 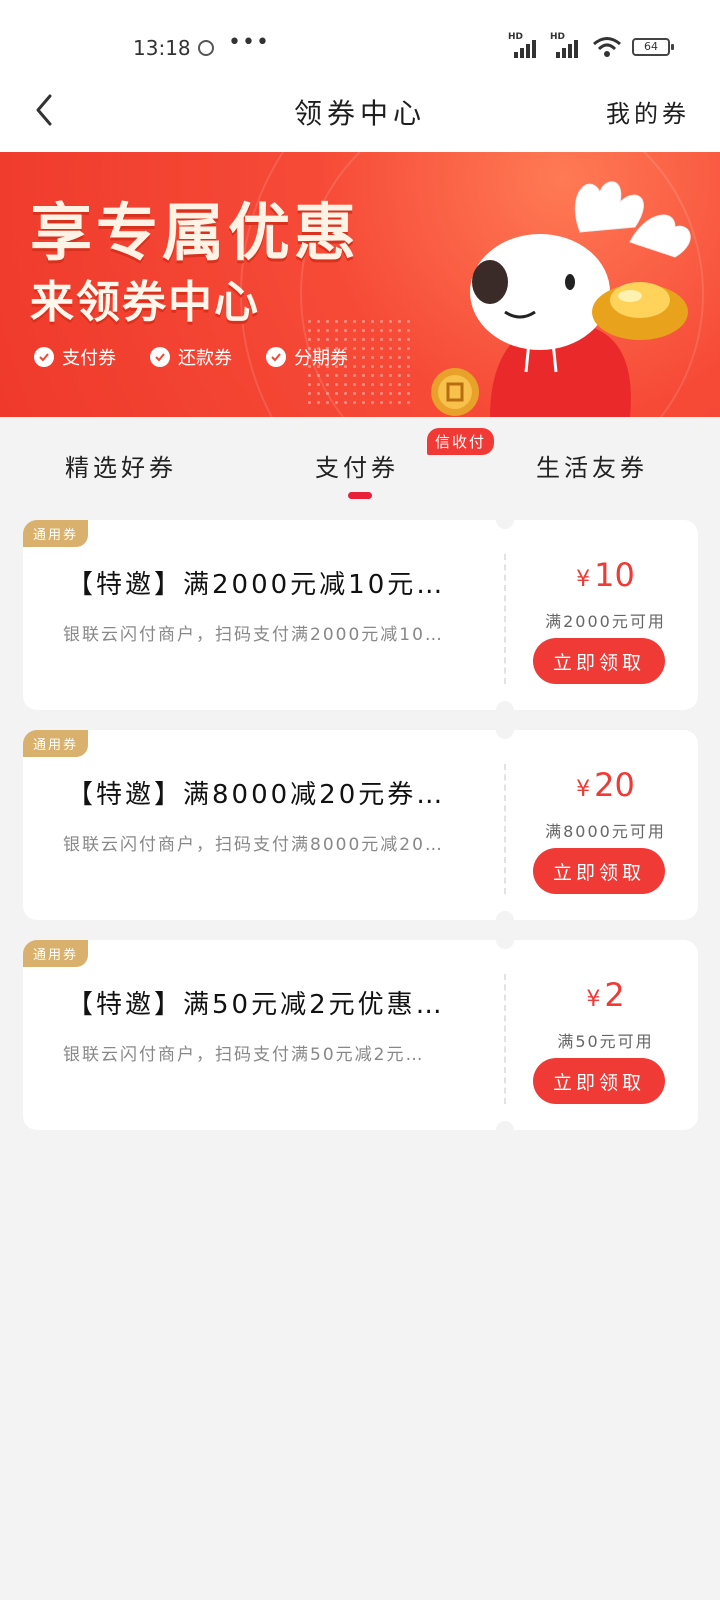 What do you see at coordinates (605, 831) in the screenshot?
I see `coupon-condition: 满8000元可用` at bounding box center [605, 831].